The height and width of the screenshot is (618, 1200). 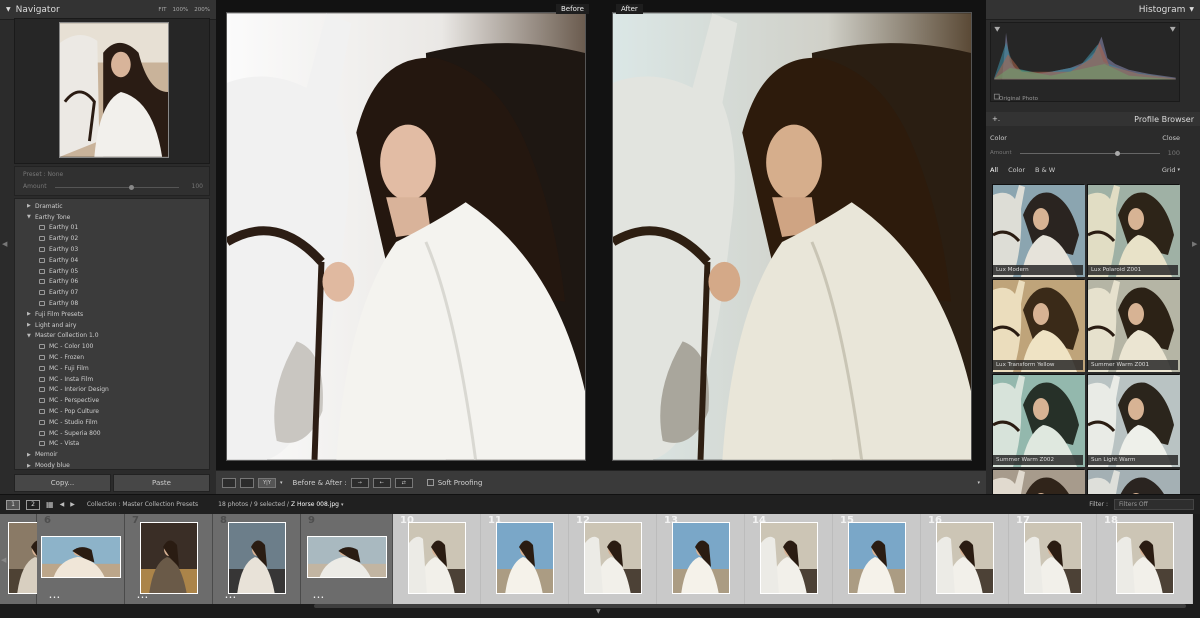 I want to click on preset-item: Earthy 03, so click(x=112, y=249).